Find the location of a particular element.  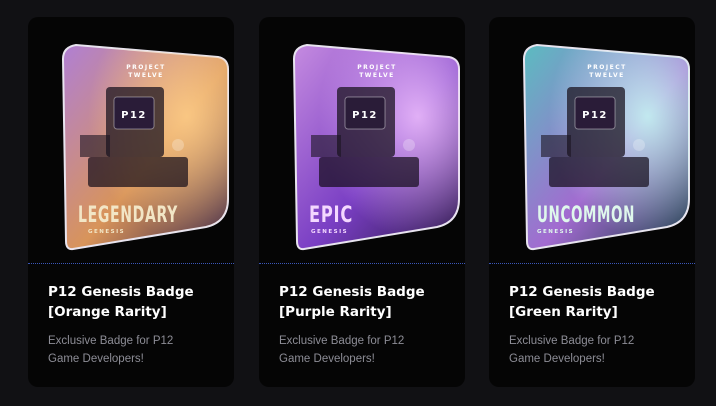

badge-rarity-text: LEGENDARY is located at coordinates (128, 215).